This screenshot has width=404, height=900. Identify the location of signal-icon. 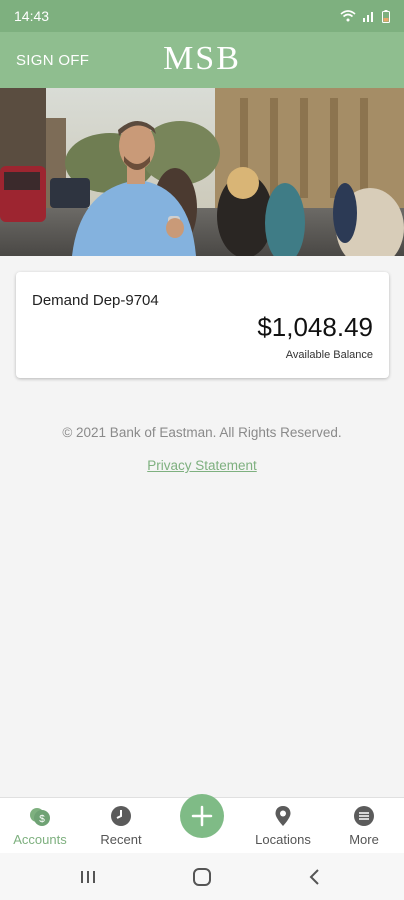
(368, 17).